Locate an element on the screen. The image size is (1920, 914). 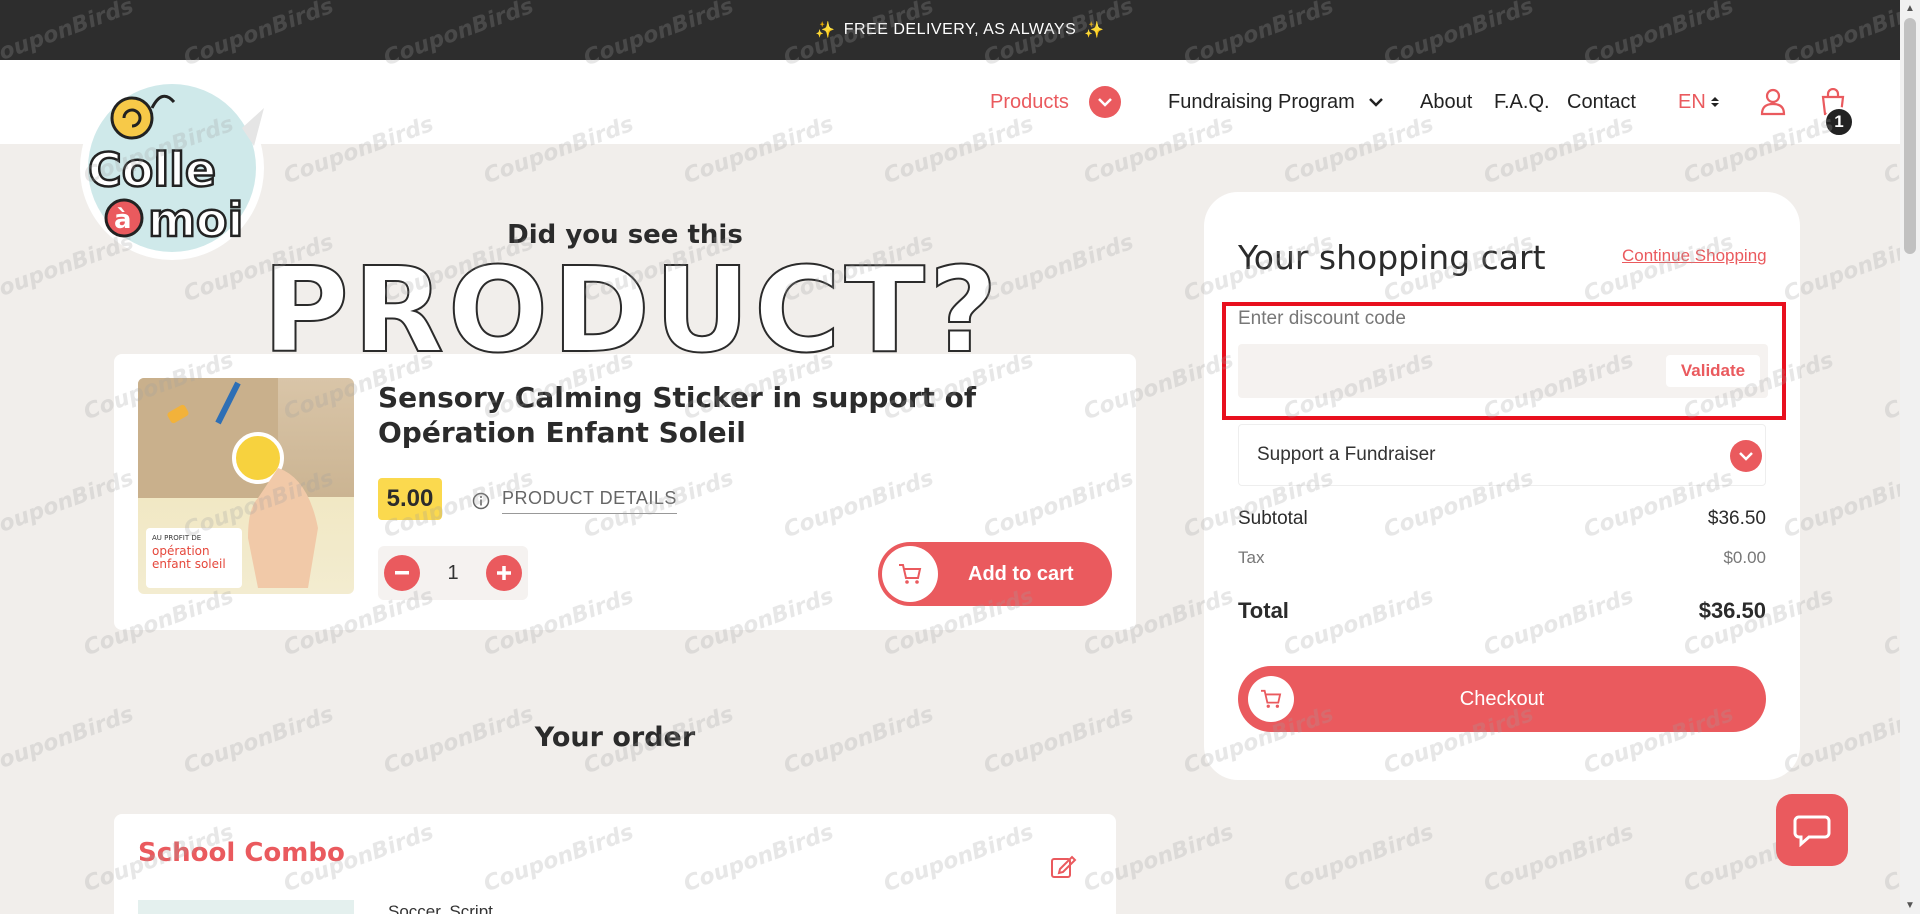
product-details-link: PRODUCT DETAILS is located at coordinates (574, 501).